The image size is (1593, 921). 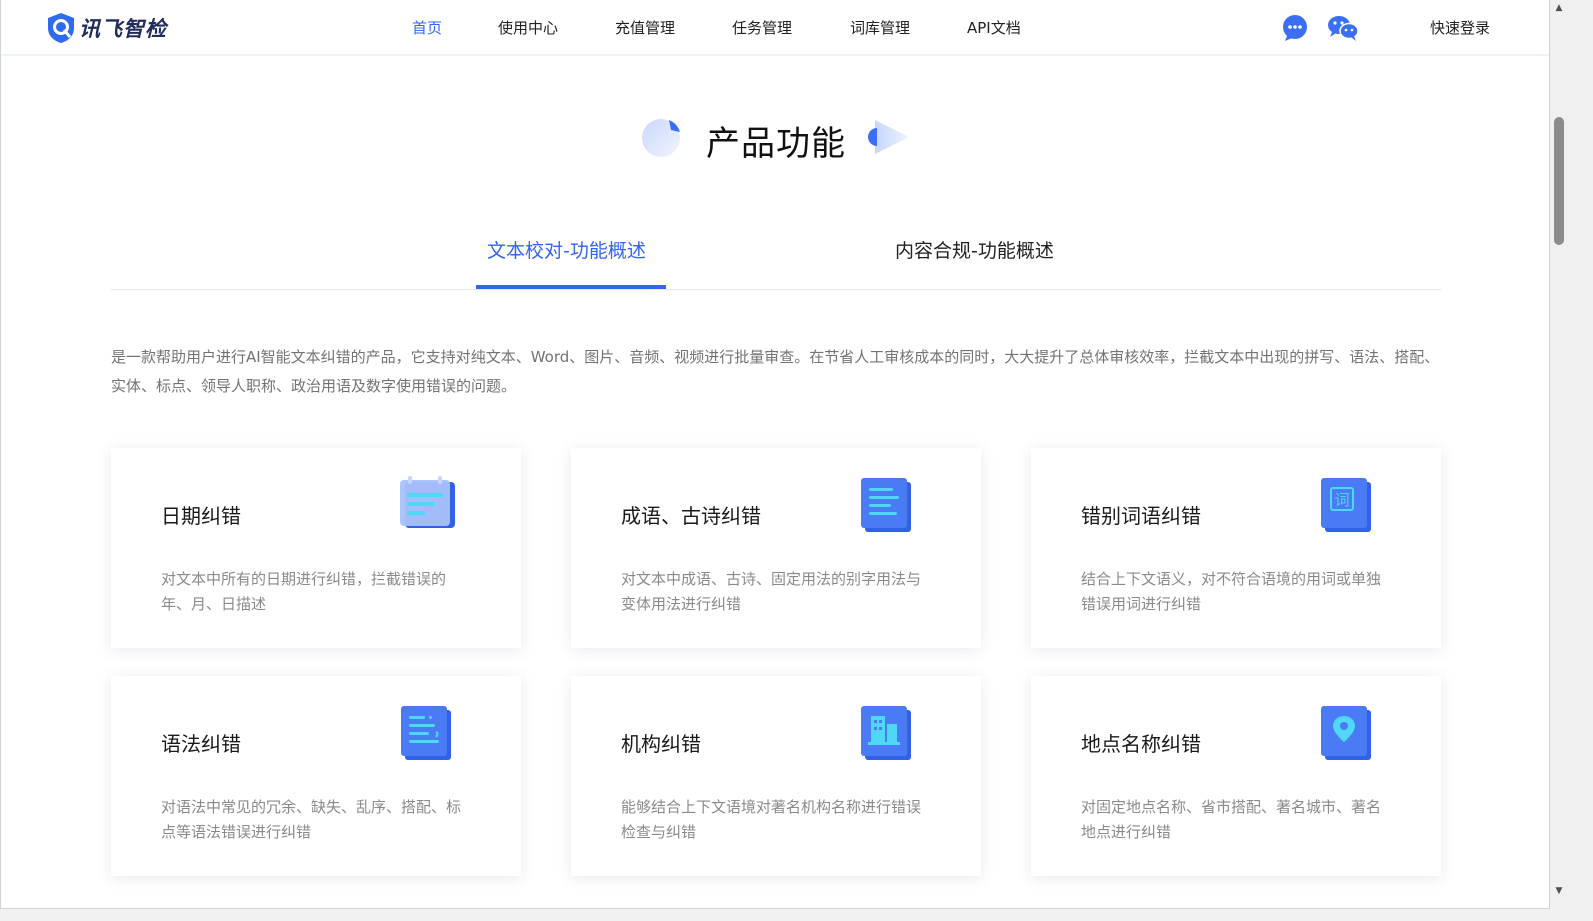 I want to click on feature-card-wrong-word: 错别词语纠错 词 结合上下文语义，对不符合语境的用词或单独错误用词进行纠错, so click(x=1236, y=548).